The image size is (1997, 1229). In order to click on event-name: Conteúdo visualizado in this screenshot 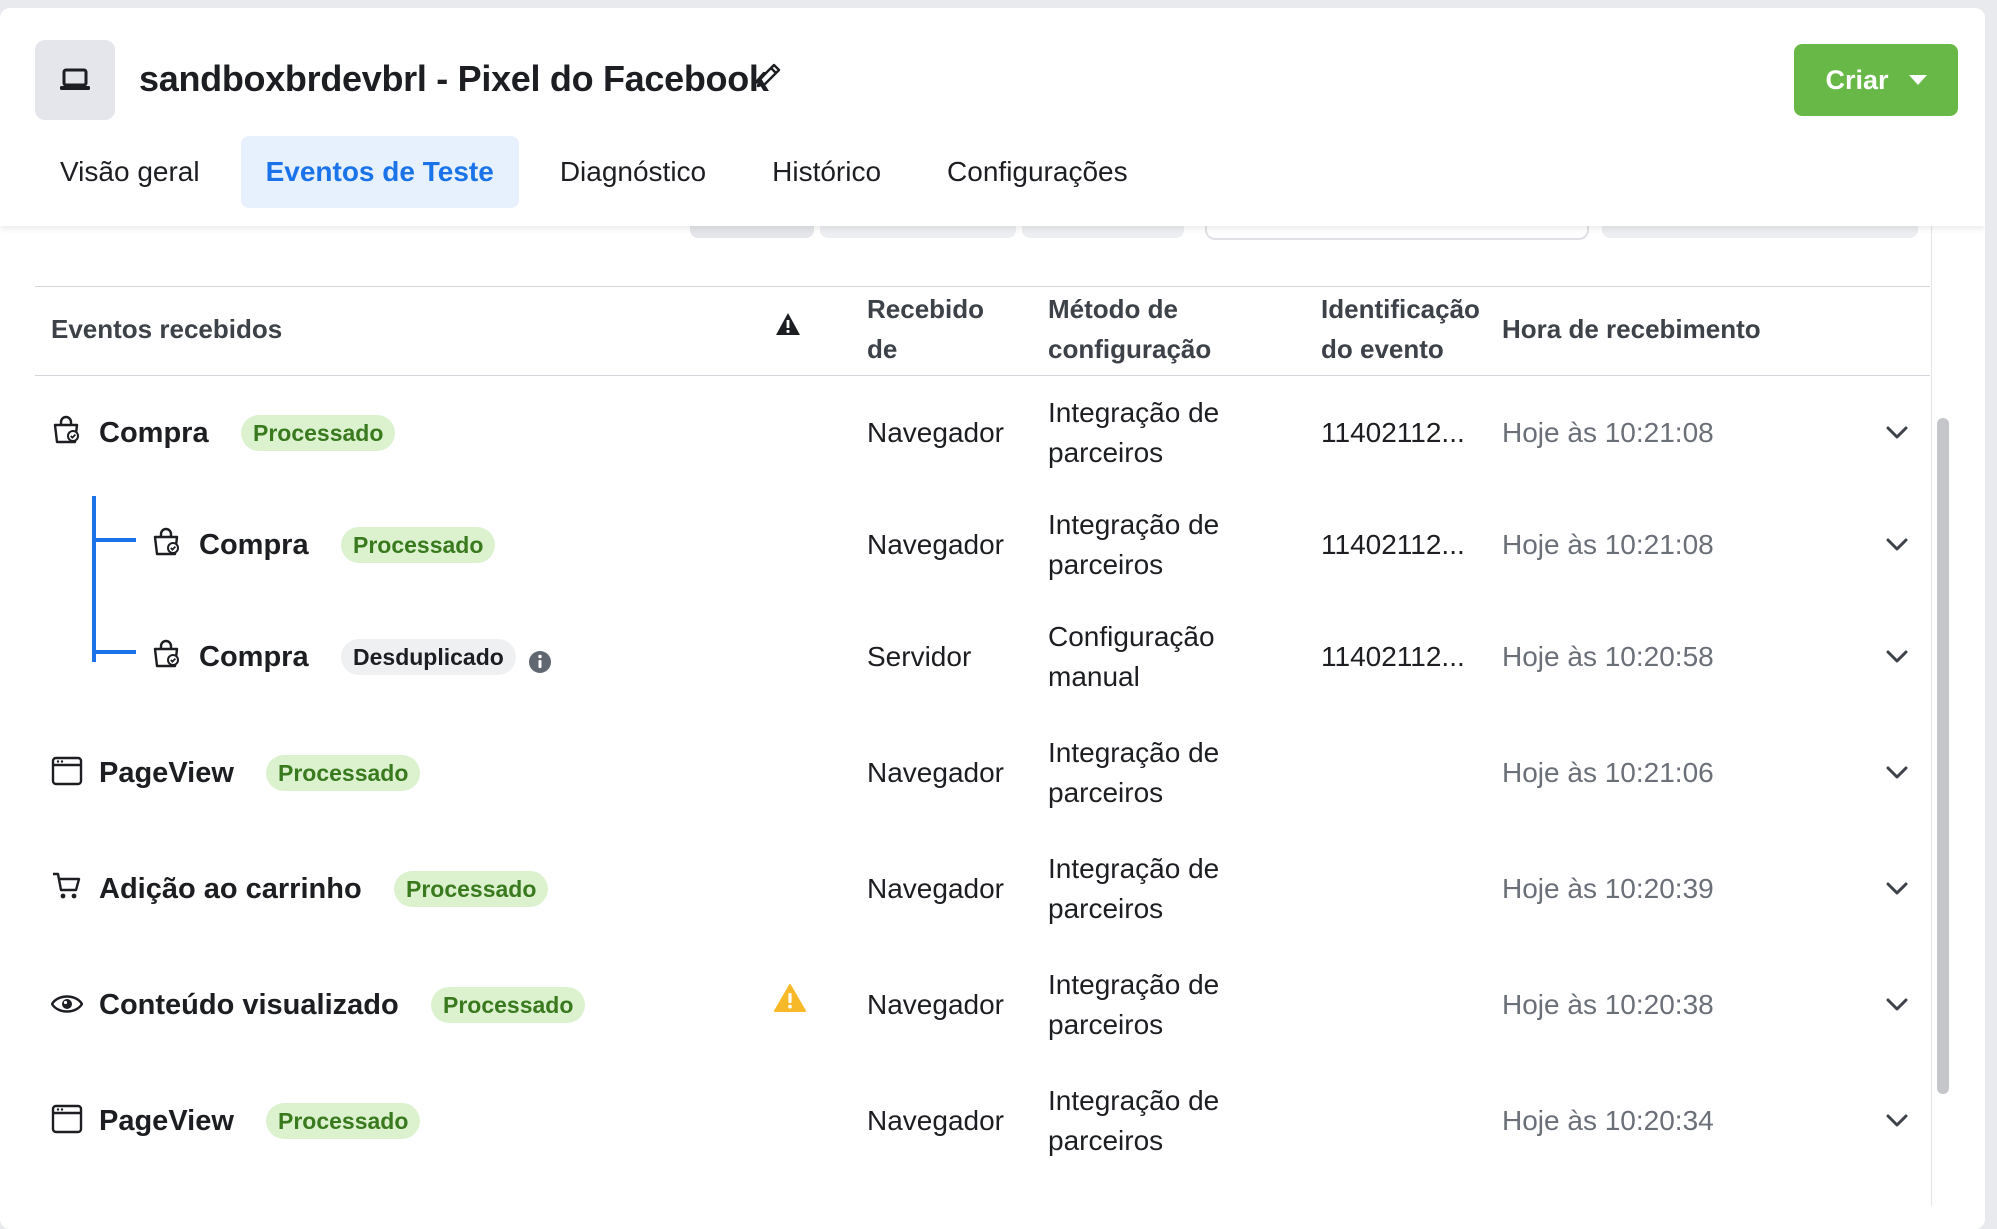, I will do `click(249, 1005)`.